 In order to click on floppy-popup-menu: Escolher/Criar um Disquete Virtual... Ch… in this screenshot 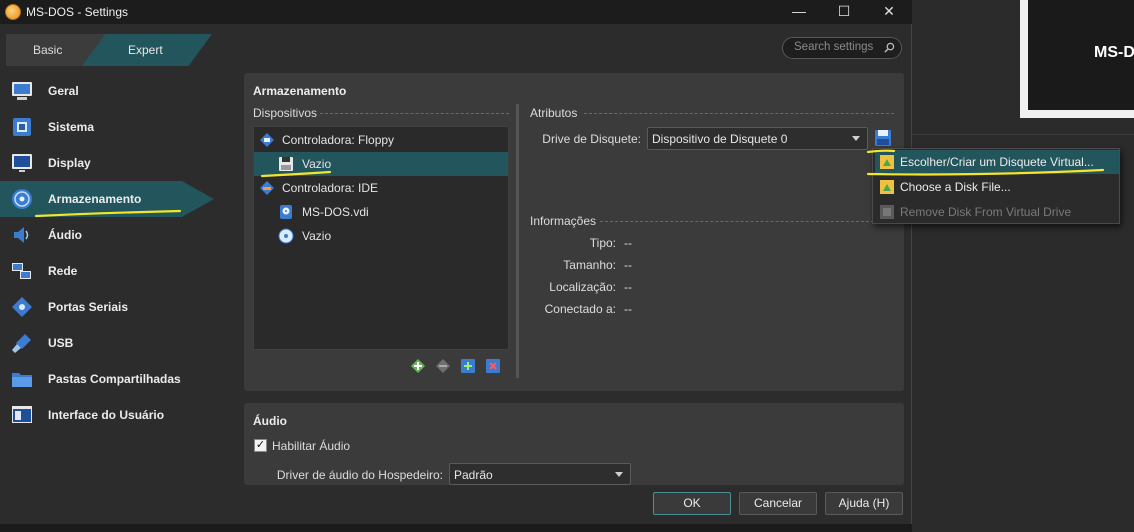, I will do `click(996, 186)`.